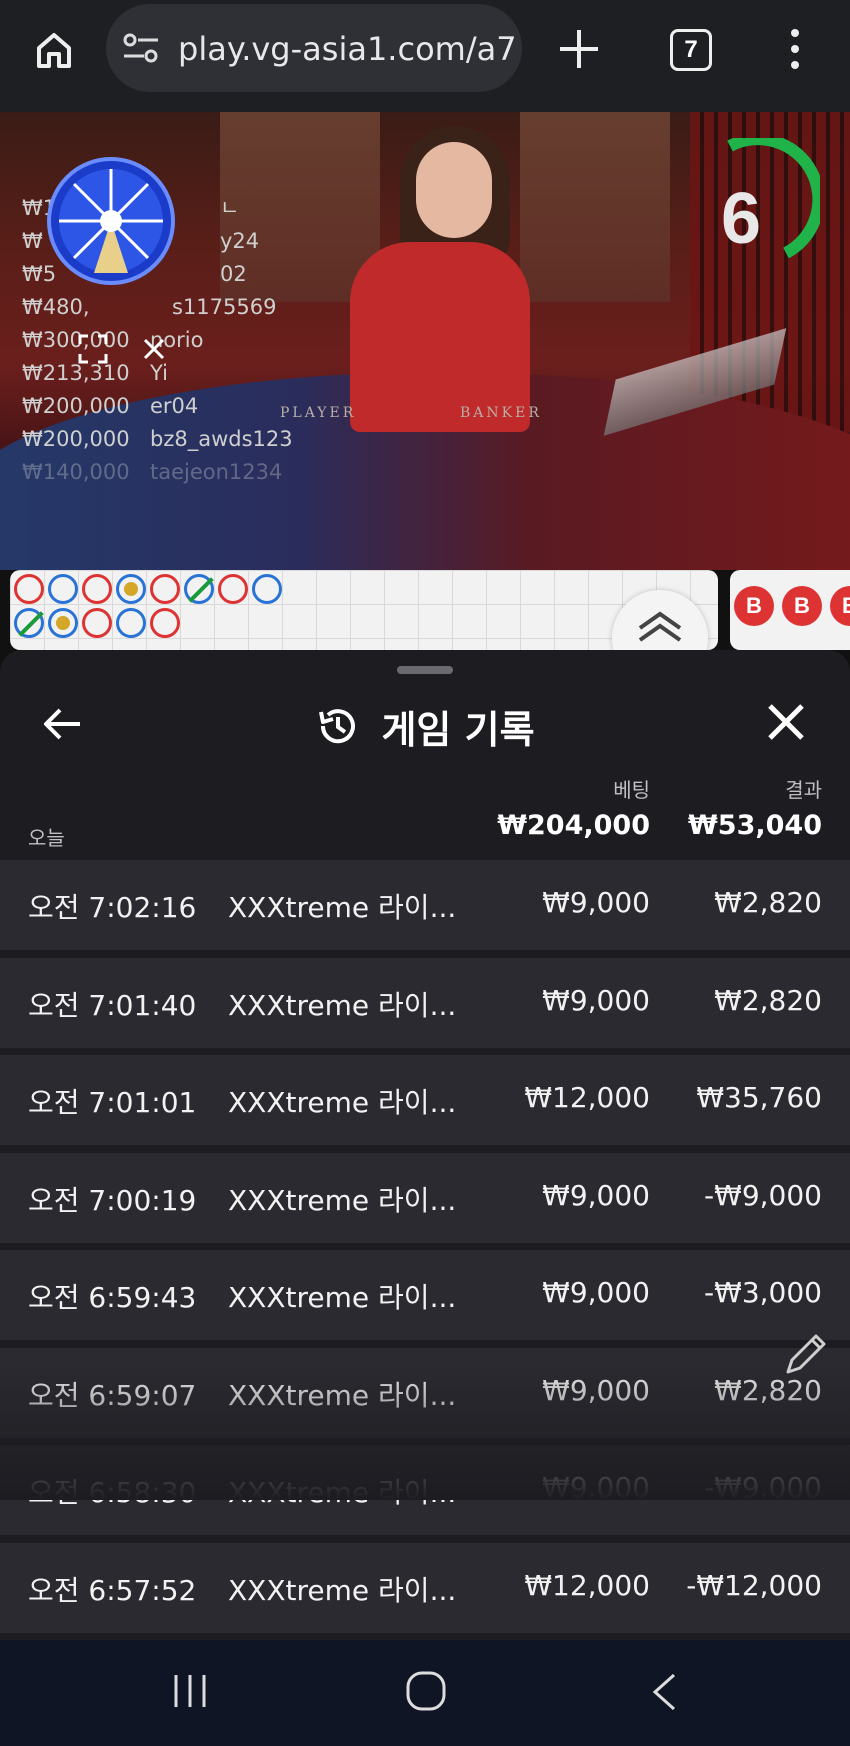  Describe the element at coordinates (795, 49) in the screenshot. I see `more-icon` at that location.